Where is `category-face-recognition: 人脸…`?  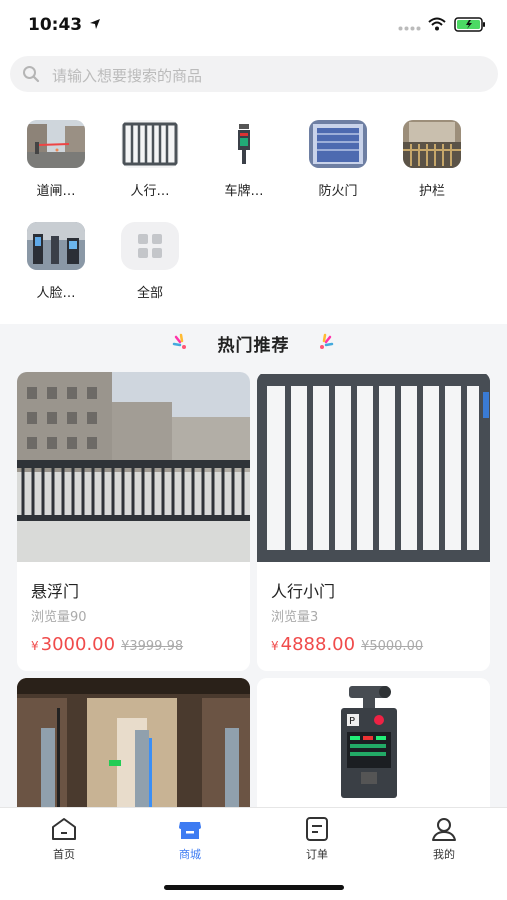
category-face-recognition: 人脸… is located at coordinates (56, 261).